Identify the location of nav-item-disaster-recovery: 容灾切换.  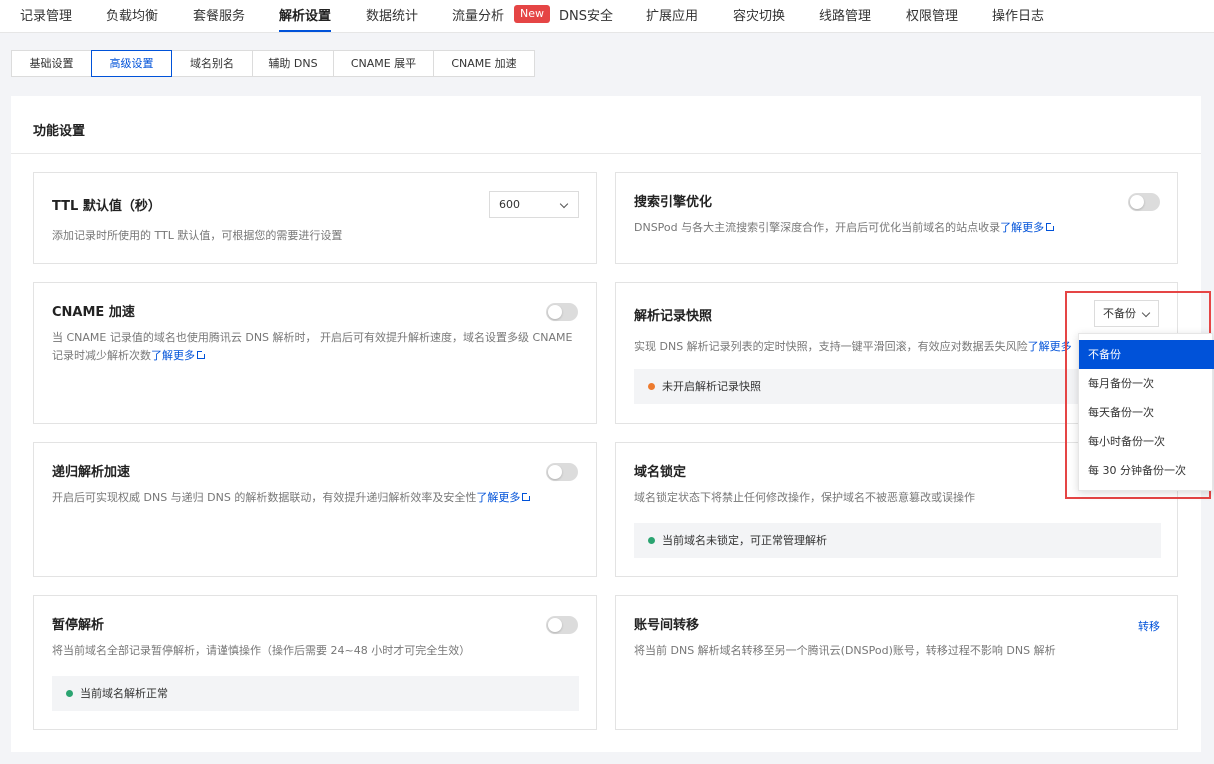
(759, 16).